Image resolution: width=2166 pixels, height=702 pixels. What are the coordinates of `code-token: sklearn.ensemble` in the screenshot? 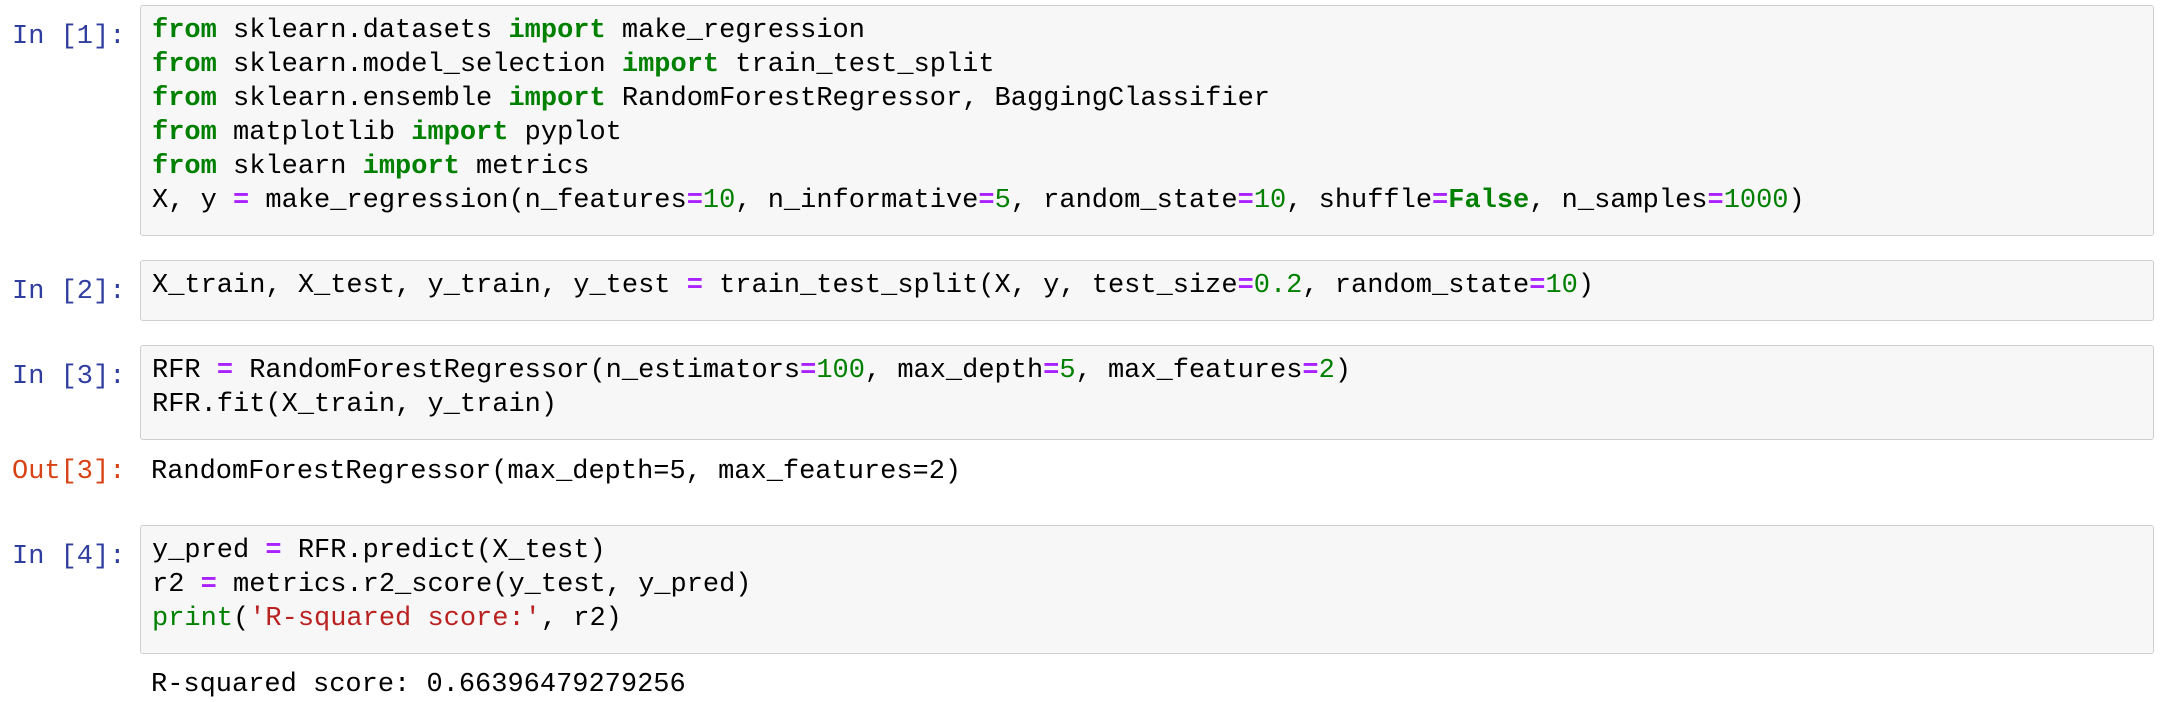 It's located at (362, 99).